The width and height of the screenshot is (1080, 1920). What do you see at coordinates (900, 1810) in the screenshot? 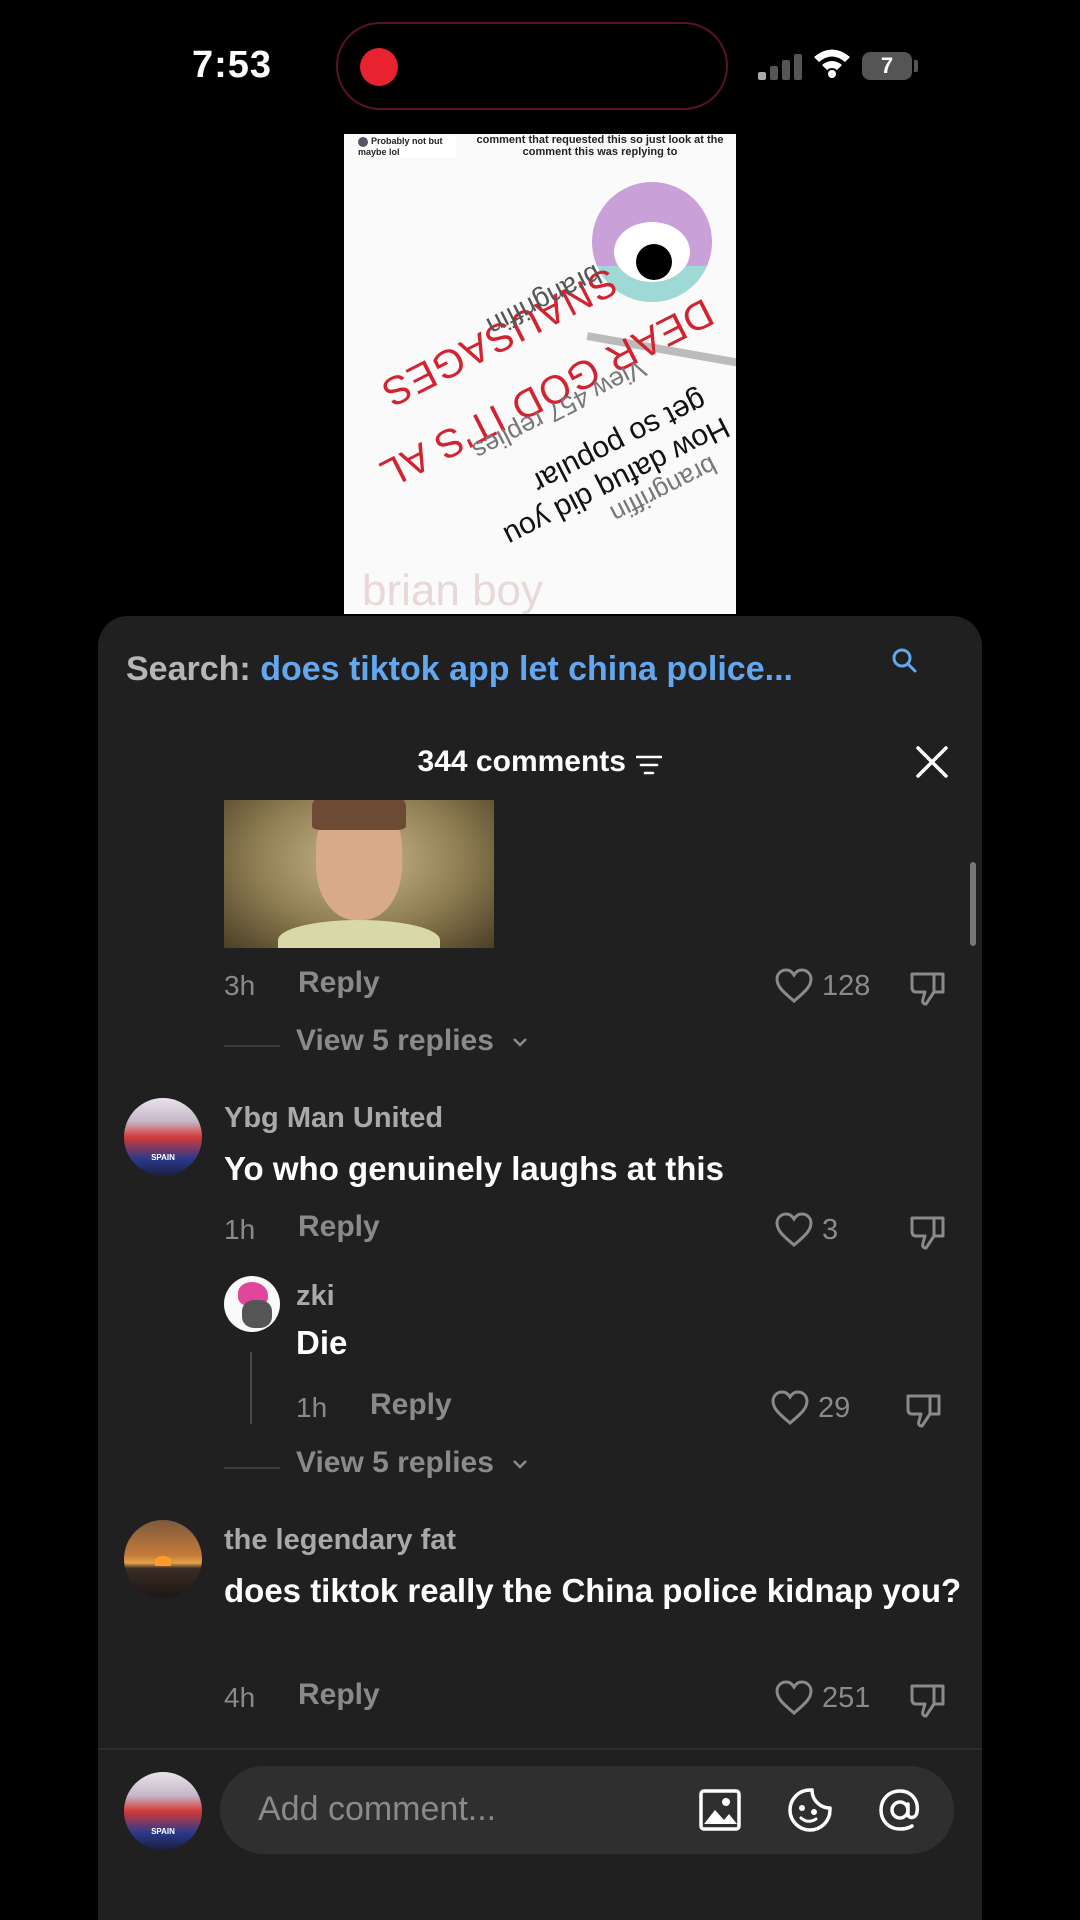
I see `mention-icon` at bounding box center [900, 1810].